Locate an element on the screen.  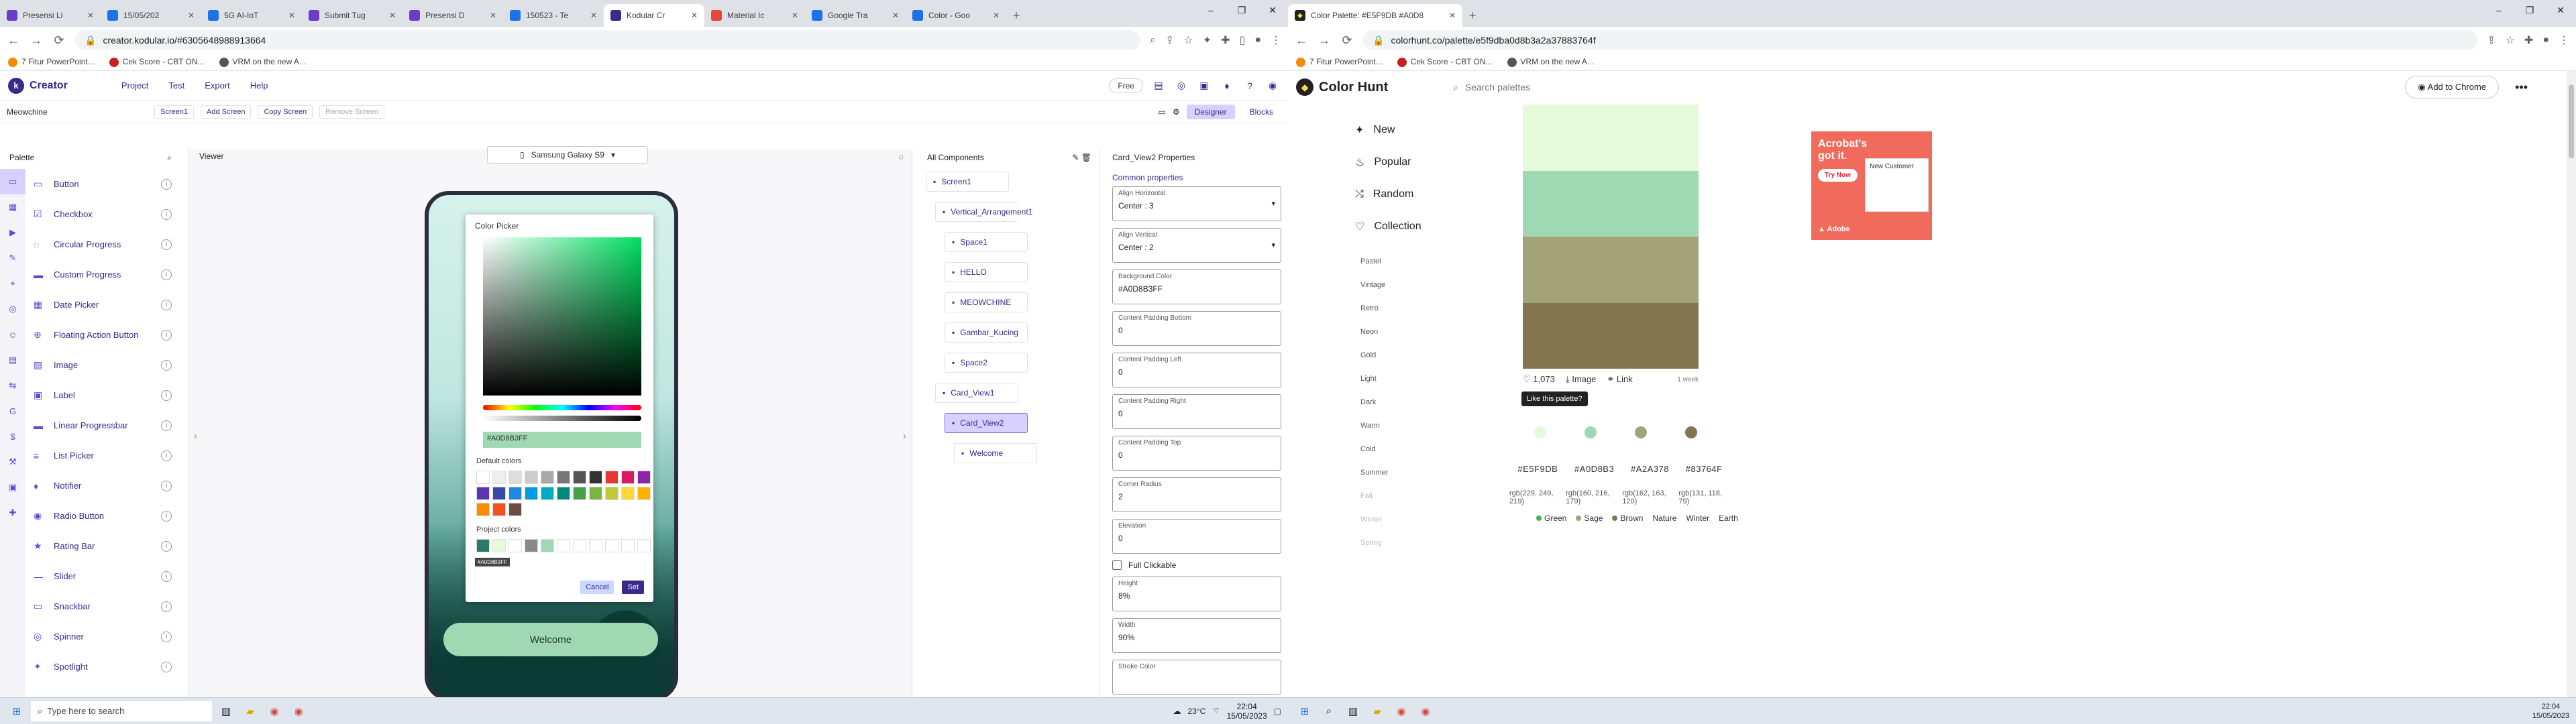
category-drawing-icon: ✎ is located at coordinates (12, 258).